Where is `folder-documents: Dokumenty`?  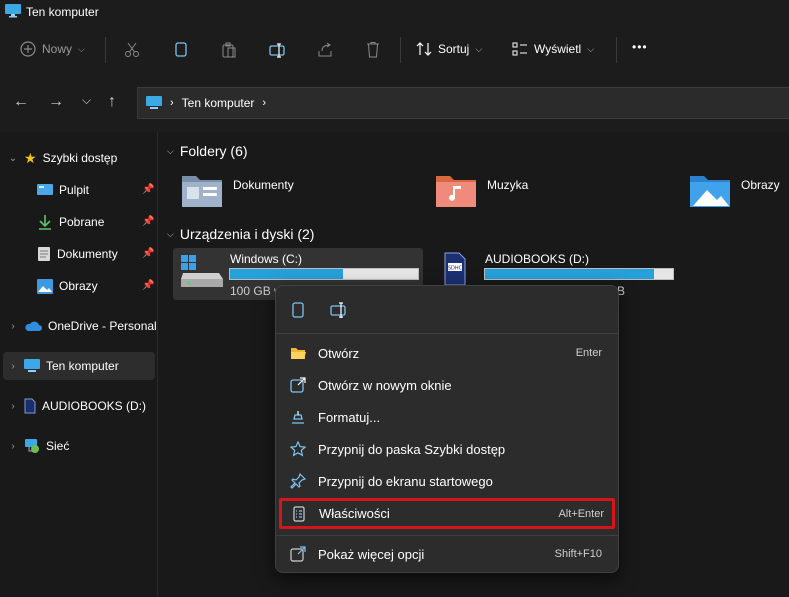 folder-documents: Dokumenty is located at coordinates (237, 190).